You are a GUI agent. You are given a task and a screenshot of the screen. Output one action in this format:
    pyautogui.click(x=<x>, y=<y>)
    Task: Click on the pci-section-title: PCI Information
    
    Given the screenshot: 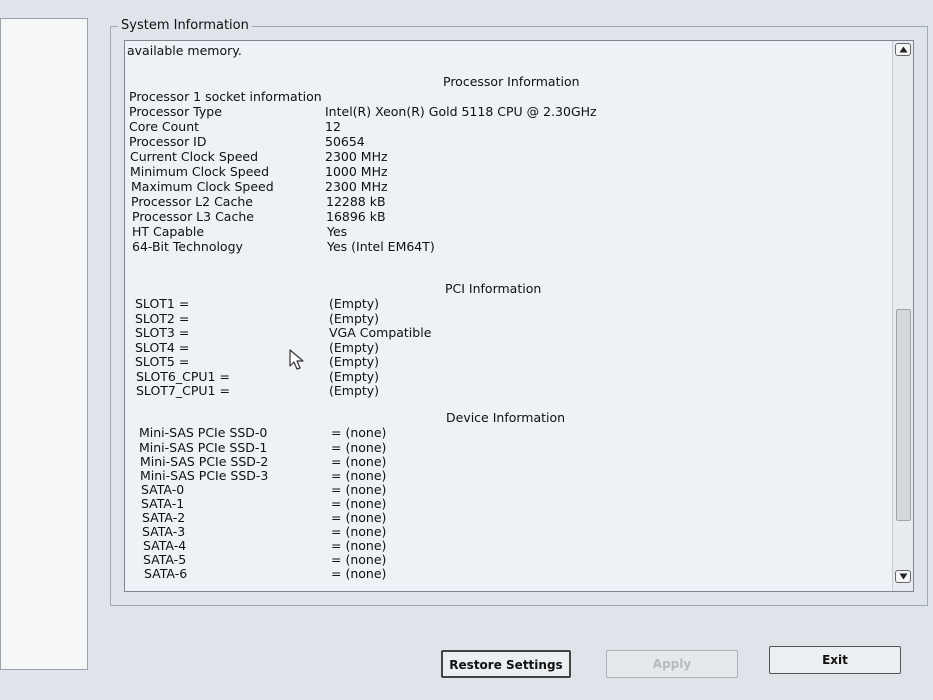 What is the action you would take?
    pyautogui.click(x=493, y=288)
    